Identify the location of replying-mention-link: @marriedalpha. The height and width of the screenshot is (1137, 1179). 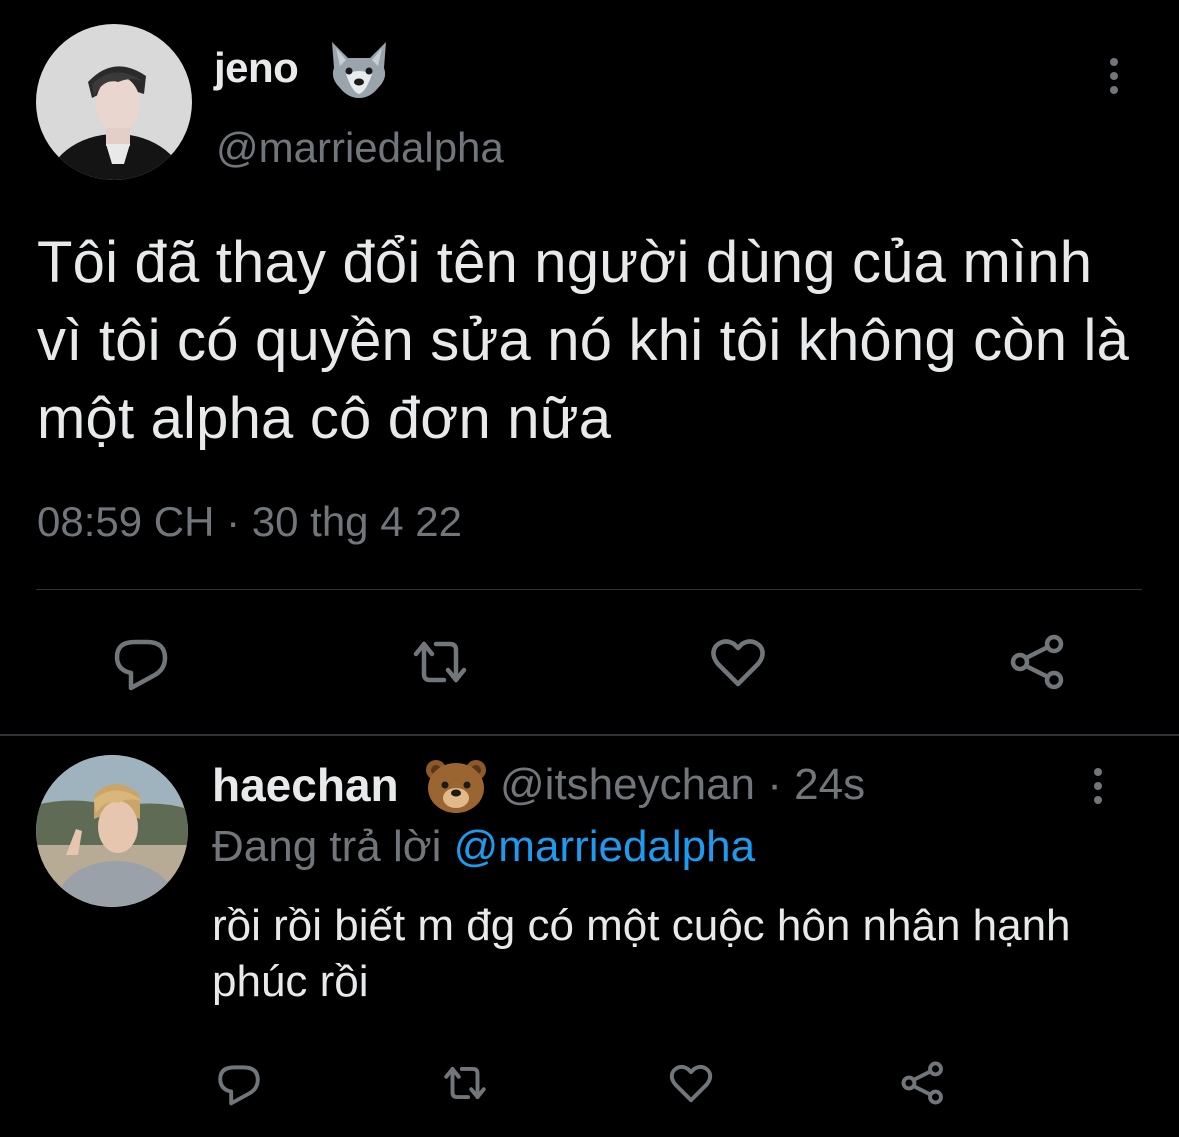
(604, 846).